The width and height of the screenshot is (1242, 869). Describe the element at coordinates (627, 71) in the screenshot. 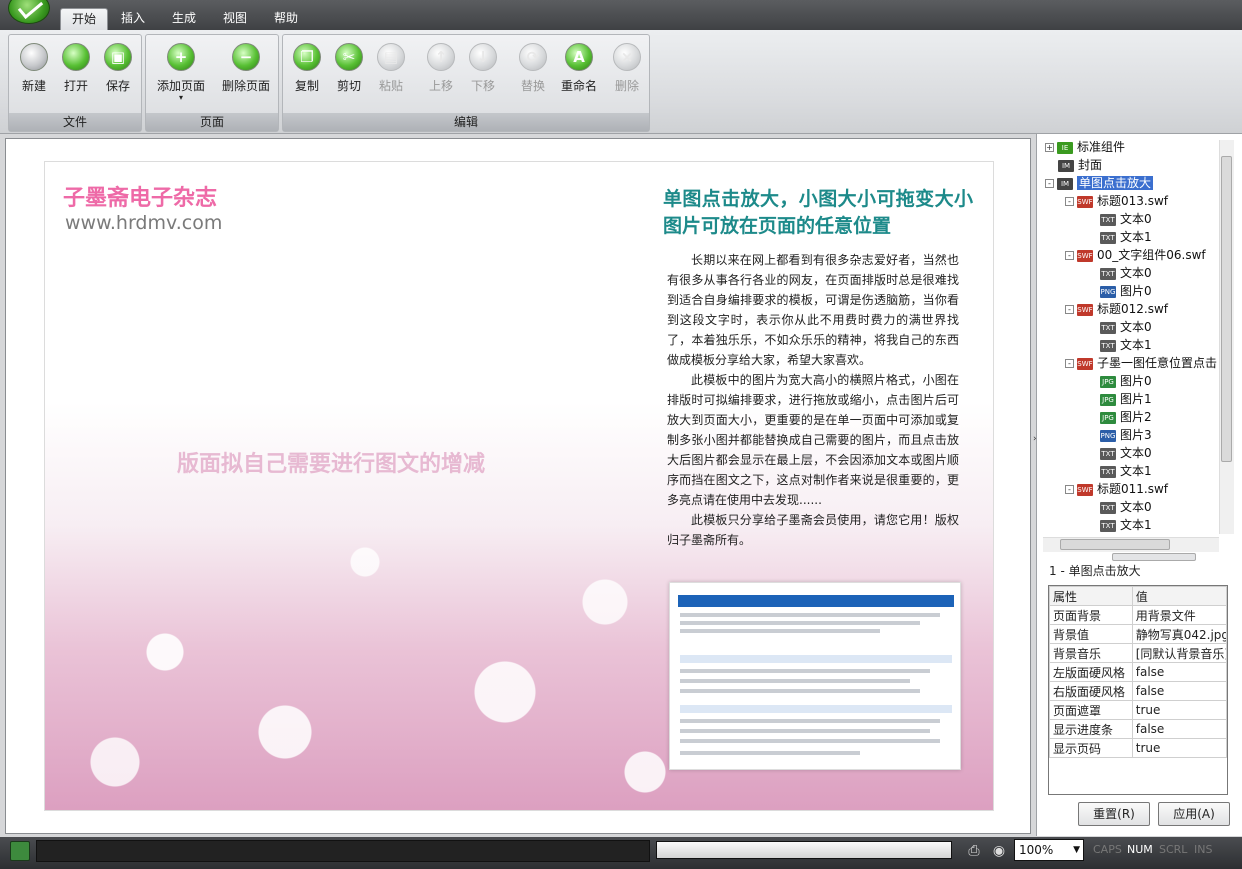

I see `delete-button: × 删除` at that location.